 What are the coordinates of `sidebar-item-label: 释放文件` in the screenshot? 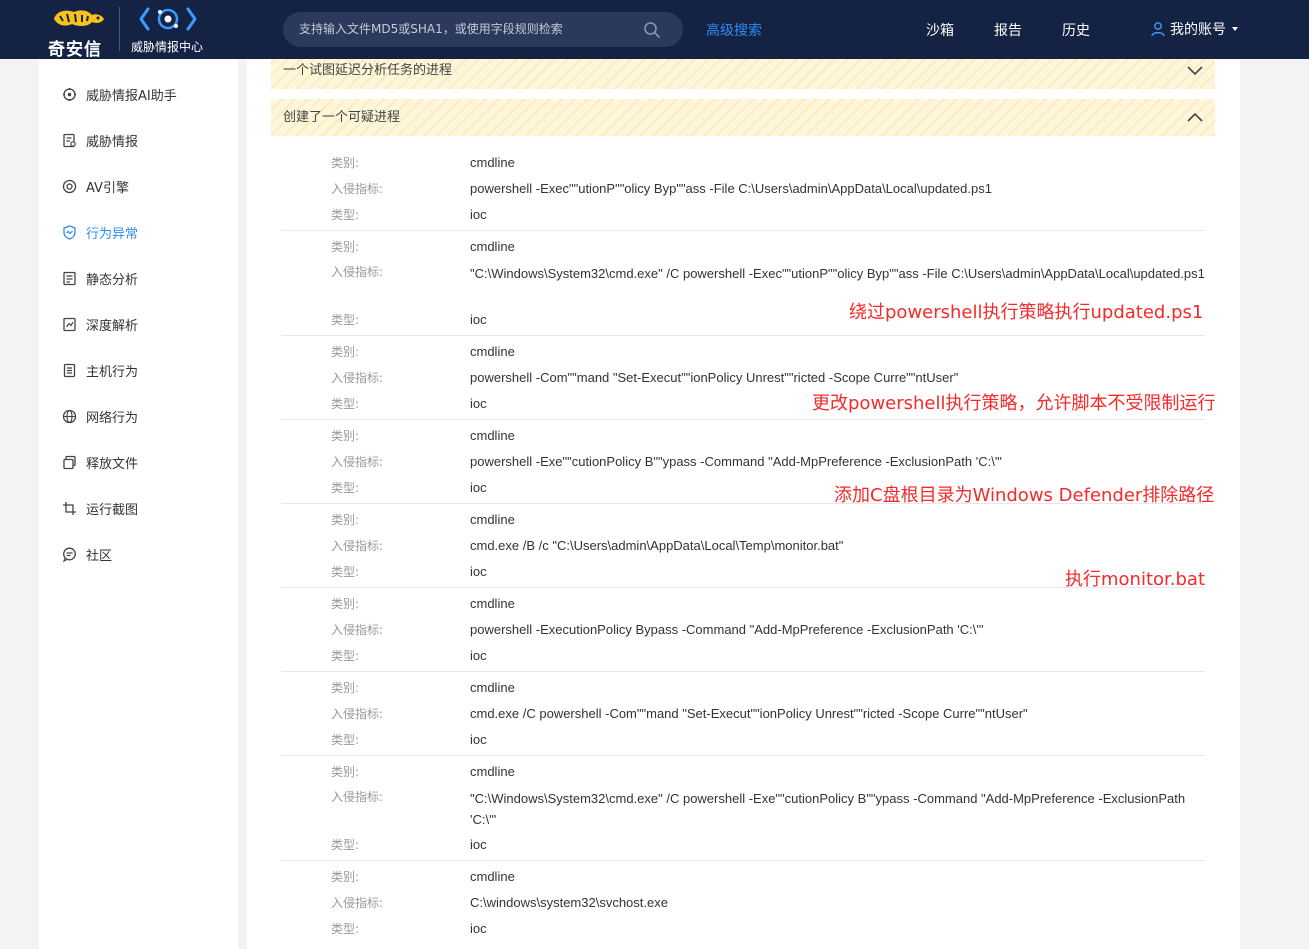 It's located at (112, 464).